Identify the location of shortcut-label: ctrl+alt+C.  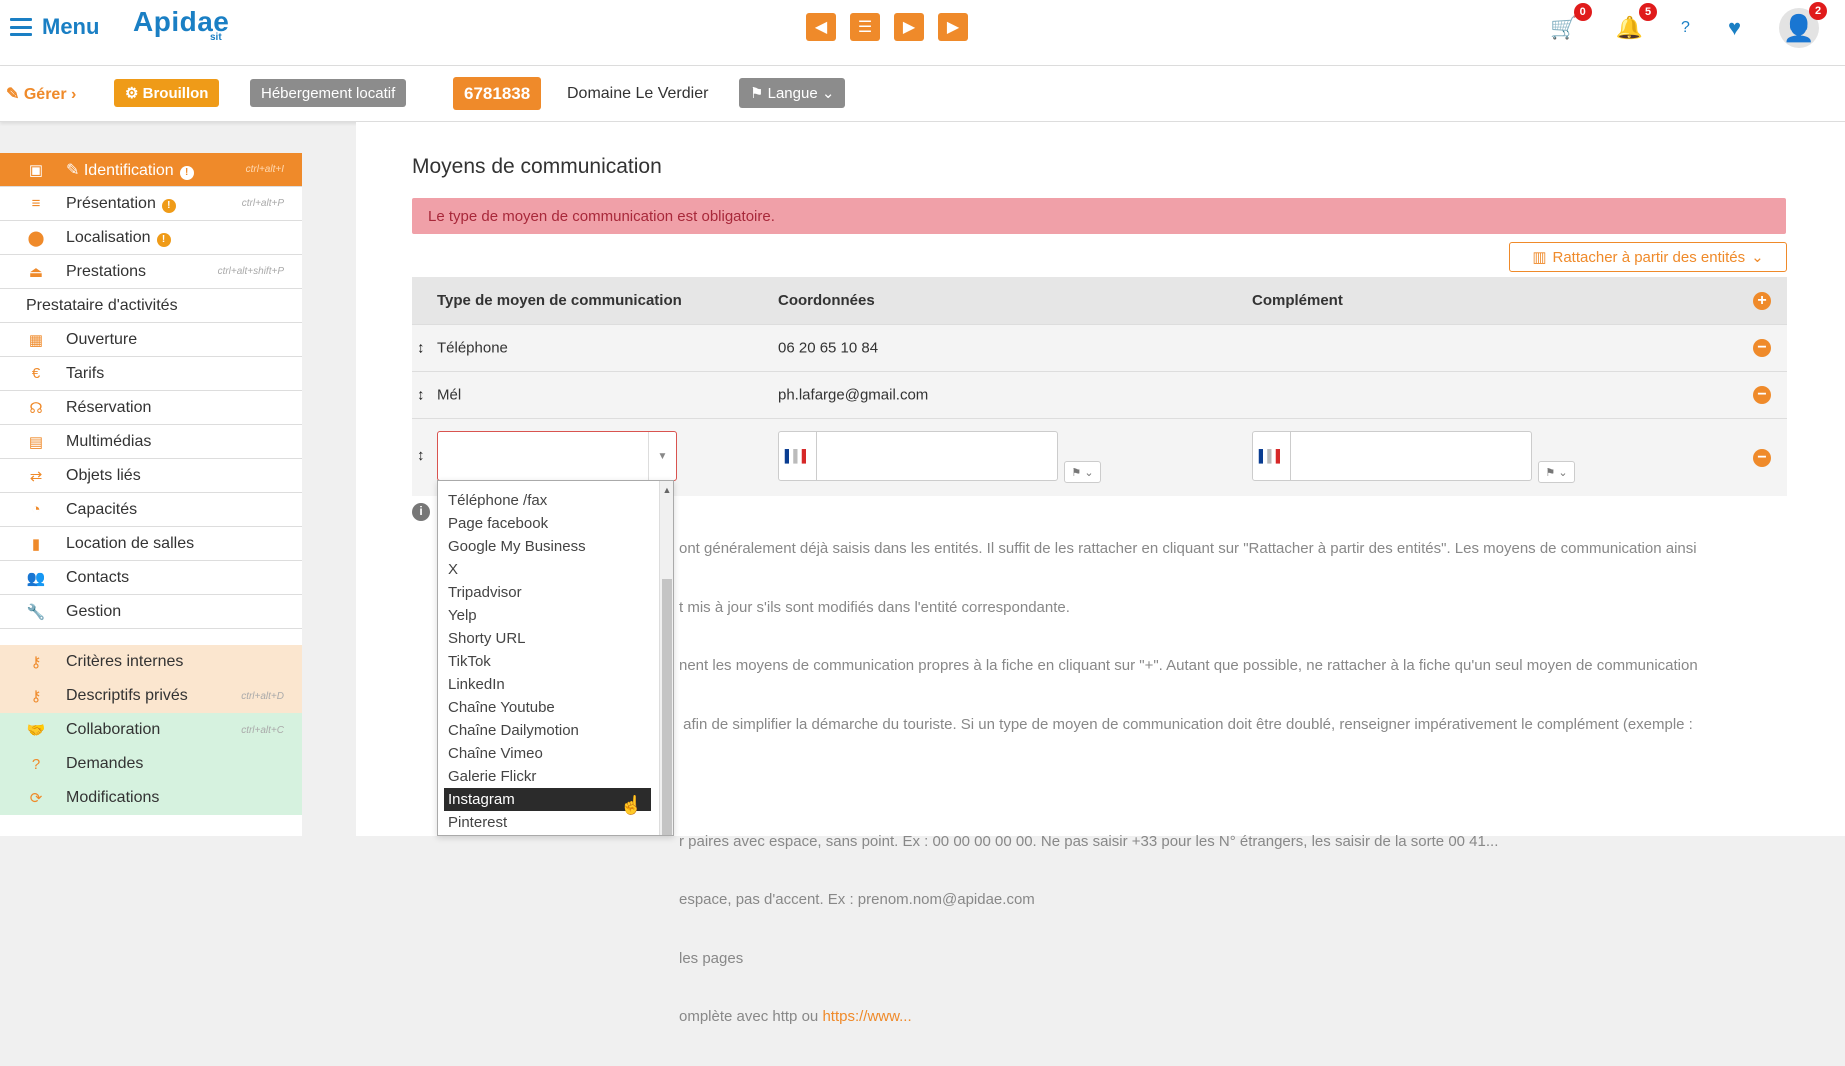
(262, 730).